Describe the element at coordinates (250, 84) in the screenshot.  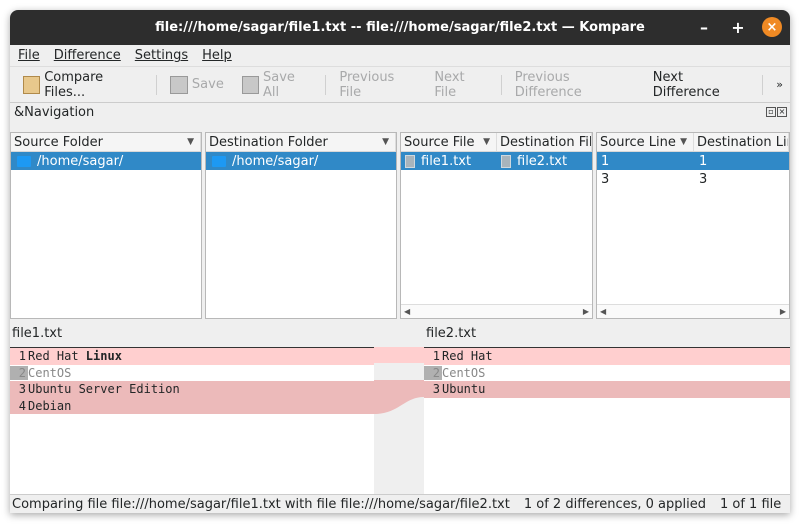
I see `save-all-icon` at that location.